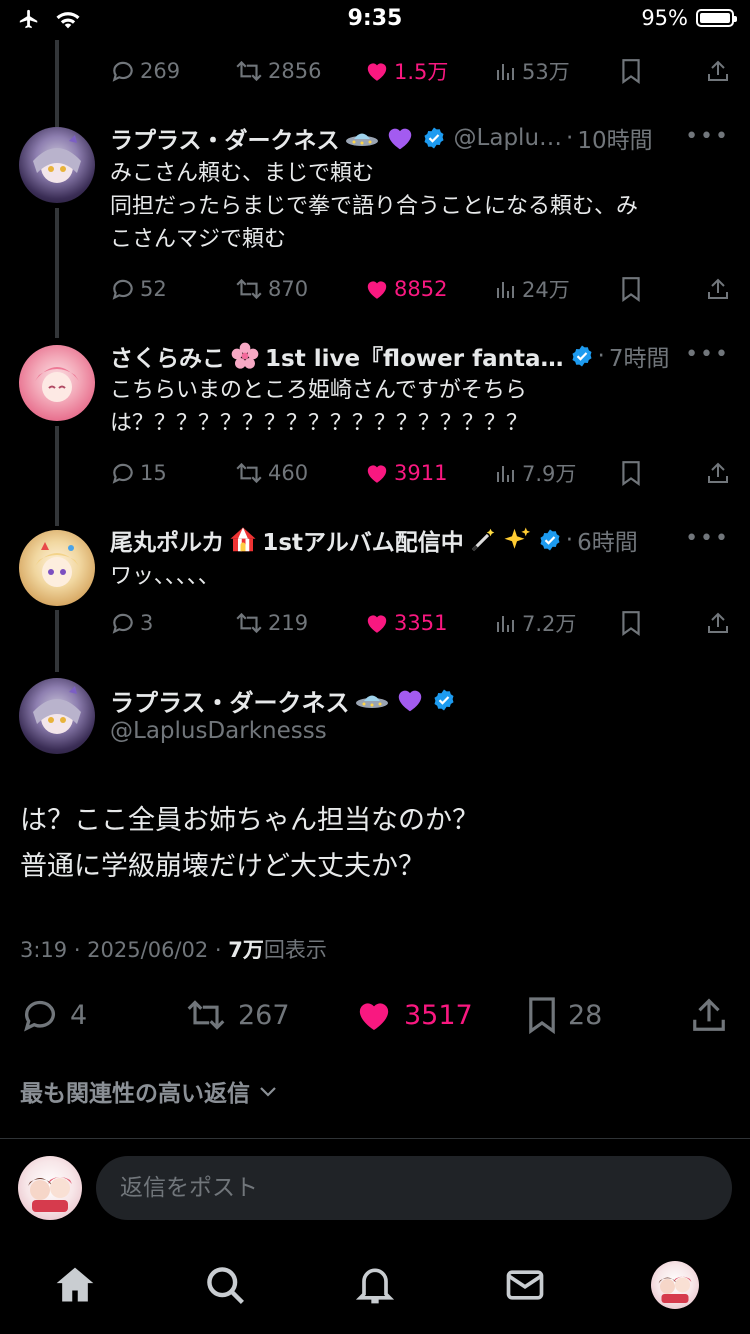  I want to click on retweet-button: 219, so click(271, 623).